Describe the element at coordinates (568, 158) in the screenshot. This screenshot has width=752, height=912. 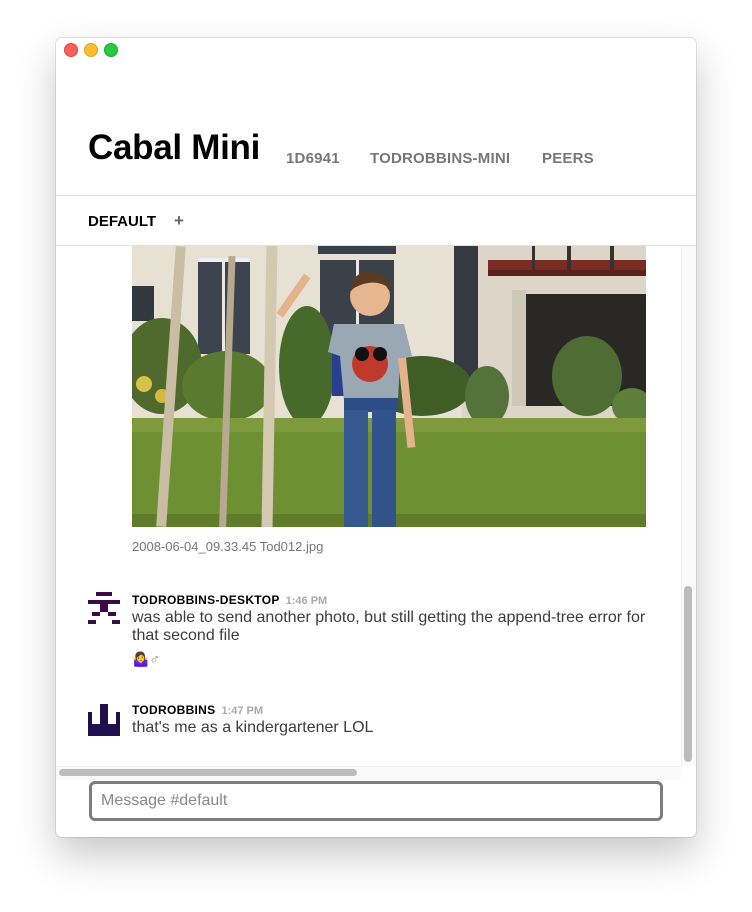
I see `peers-link: PEERS` at that location.